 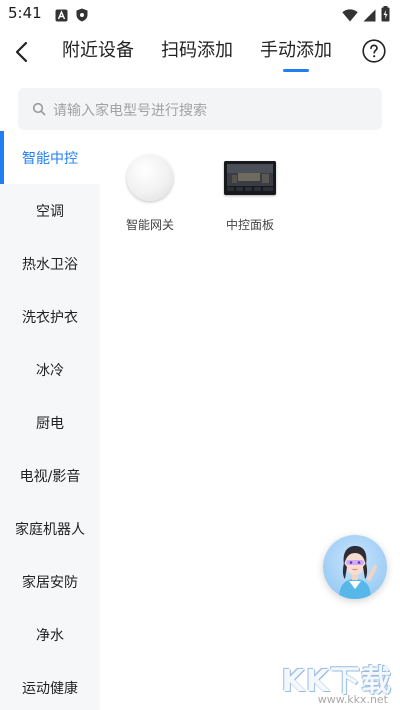 I want to click on search-input: 请输入家电型号进行搜索, so click(x=200, y=109).